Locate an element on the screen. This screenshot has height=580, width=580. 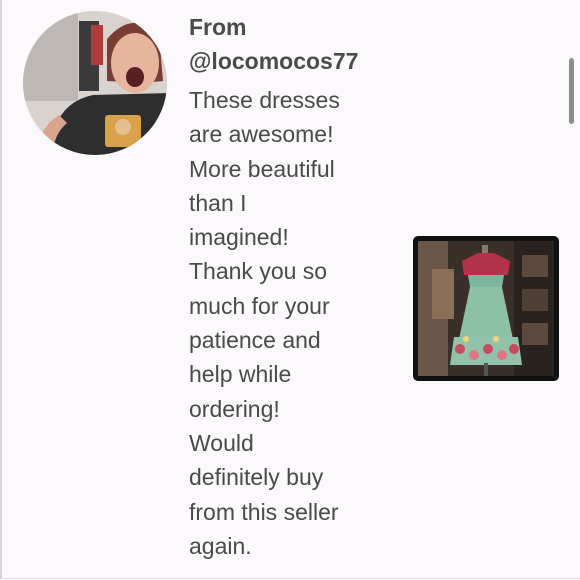
review-line: These dresses is located at coordinates (264, 100).